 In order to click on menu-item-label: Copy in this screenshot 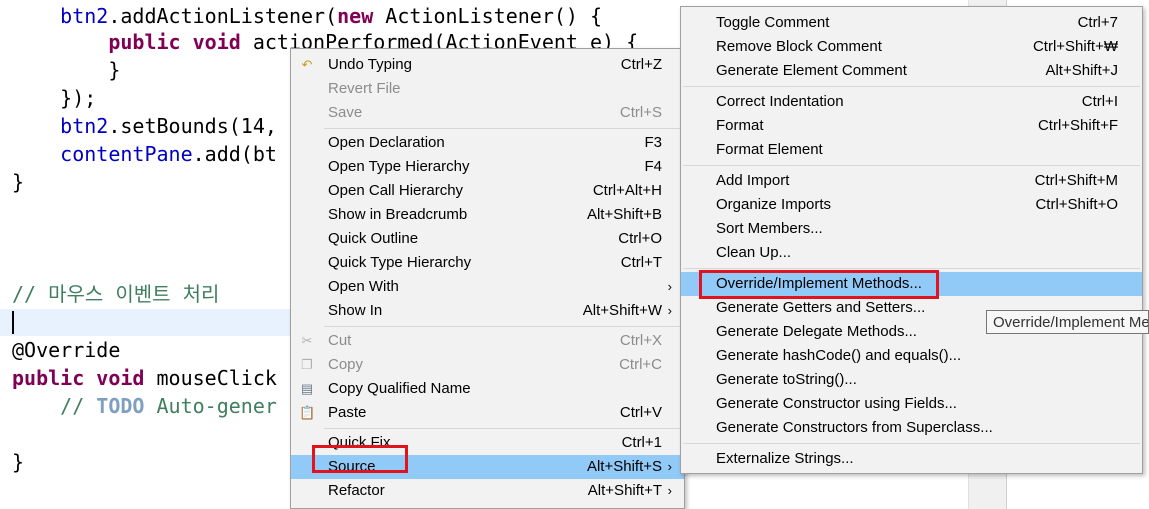, I will do `click(346, 364)`.